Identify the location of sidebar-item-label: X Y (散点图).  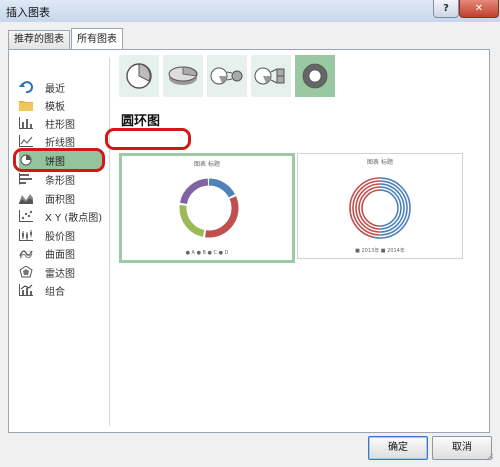
(74, 218).